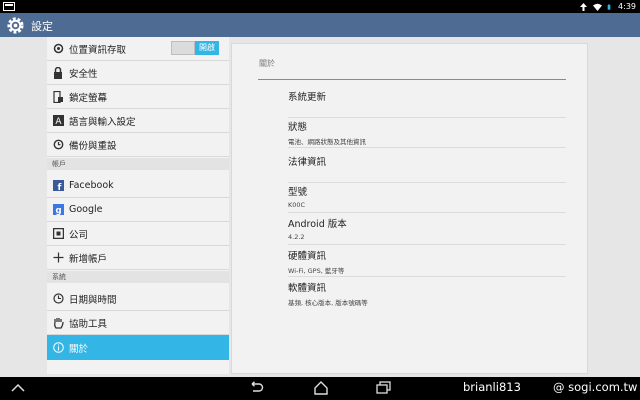 The width and height of the screenshot is (640, 400). What do you see at coordinates (58, 145) in the screenshot?
I see `backup-icon` at bounding box center [58, 145].